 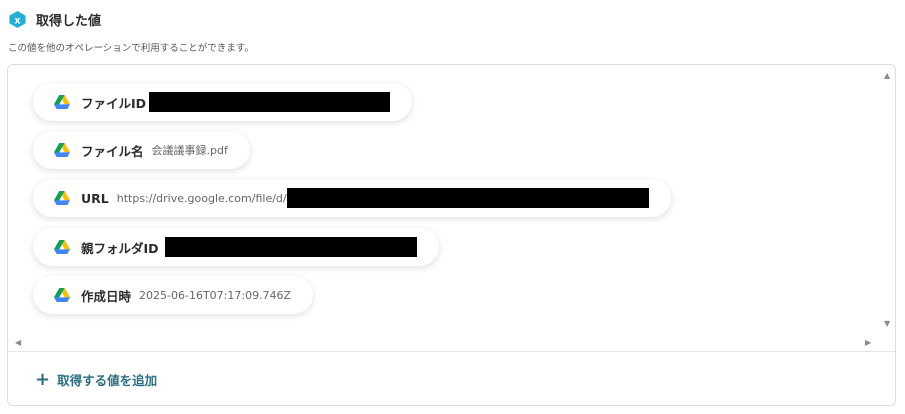 What do you see at coordinates (107, 380) in the screenshot?
I see `add-value-label: 取得する値を追加` at bounding box center [107, 380].